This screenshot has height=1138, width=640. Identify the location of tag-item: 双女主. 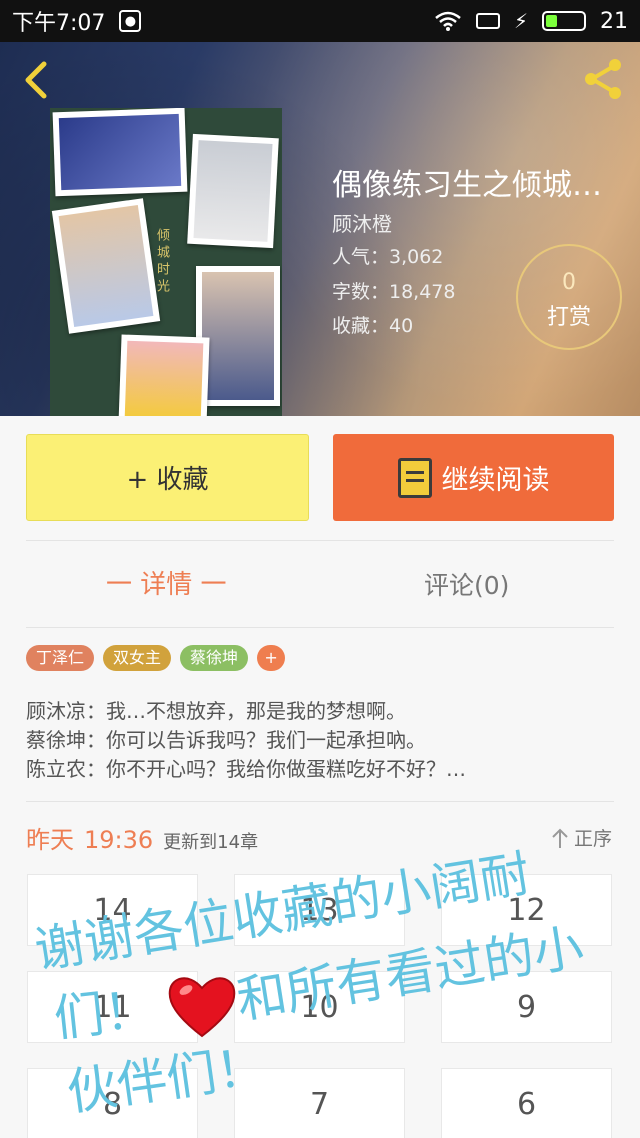
(137, 658).